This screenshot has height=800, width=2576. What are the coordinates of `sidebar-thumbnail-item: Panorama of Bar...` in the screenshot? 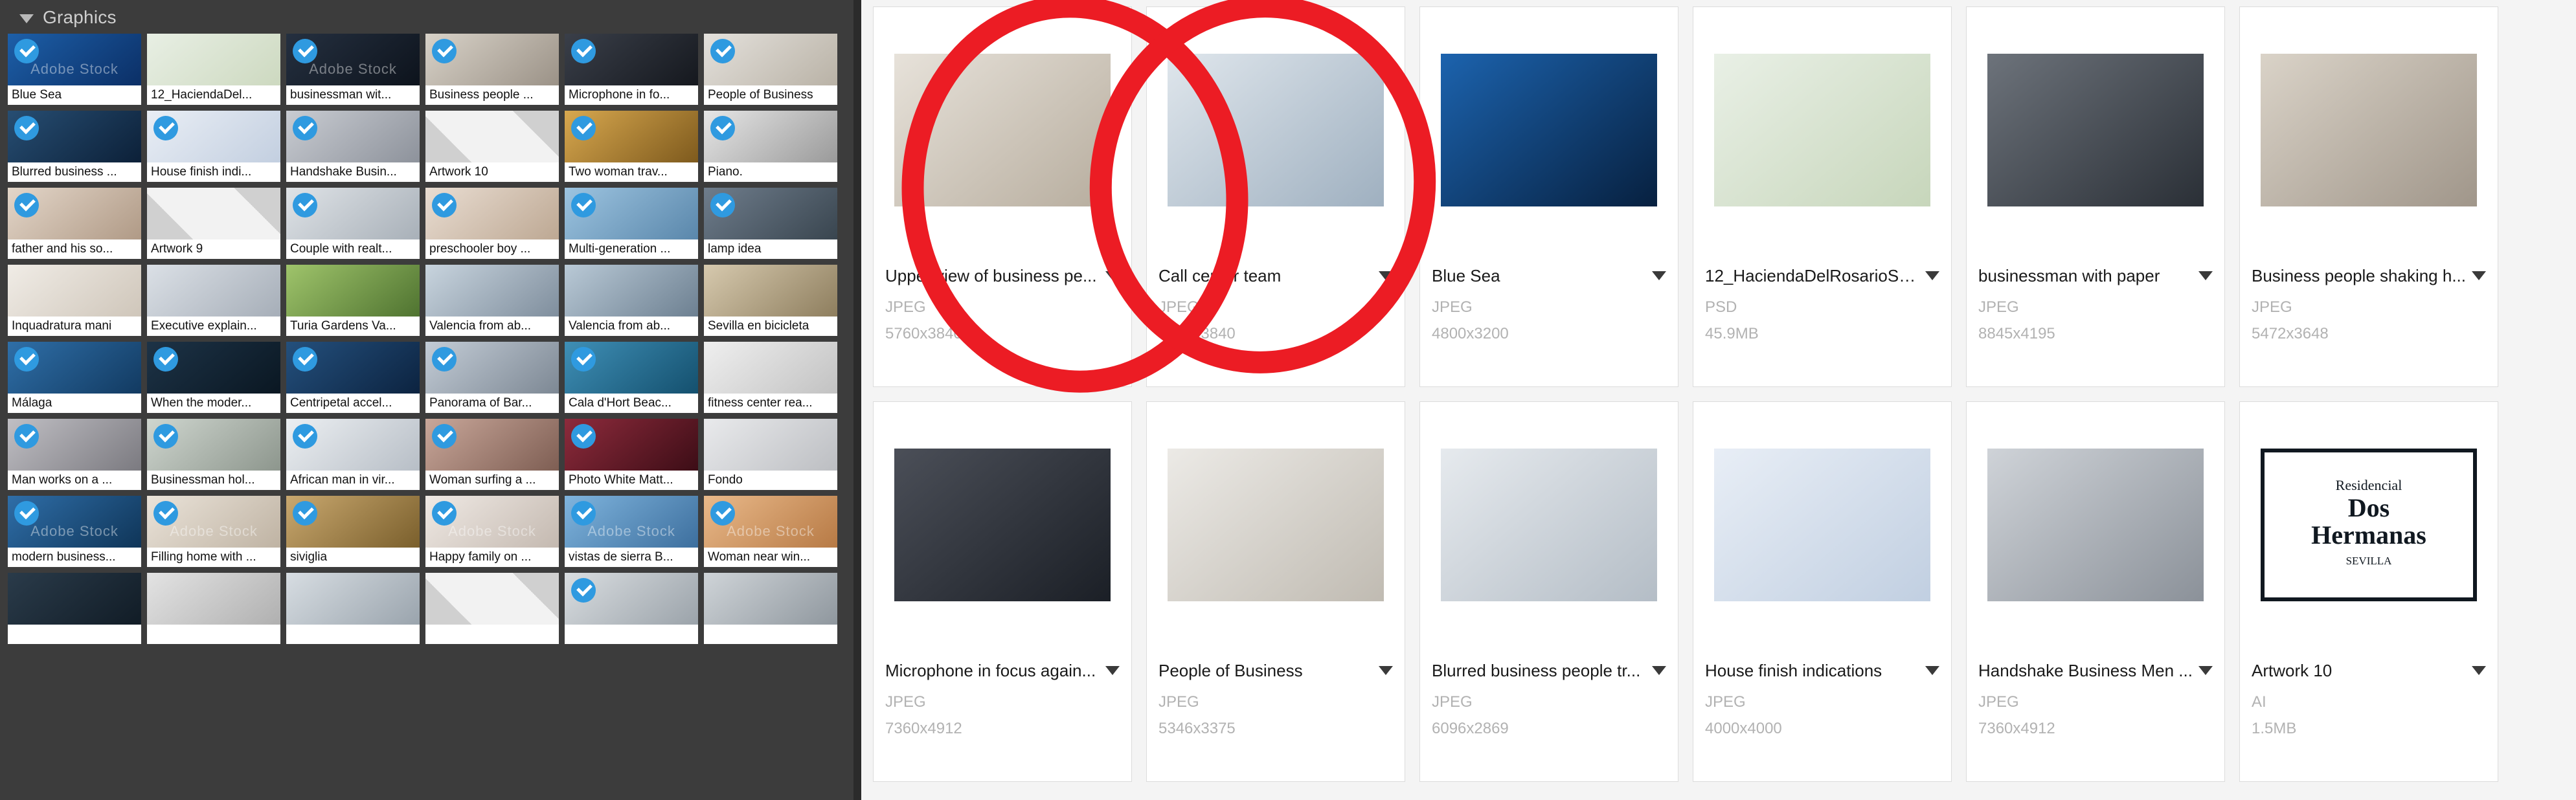 It's located at (492, 377).